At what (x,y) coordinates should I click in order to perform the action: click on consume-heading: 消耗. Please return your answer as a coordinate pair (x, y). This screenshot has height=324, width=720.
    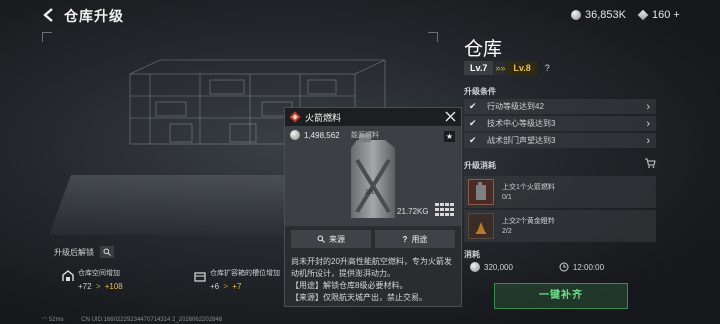
    Looking at the image, I should click on (472, 254).